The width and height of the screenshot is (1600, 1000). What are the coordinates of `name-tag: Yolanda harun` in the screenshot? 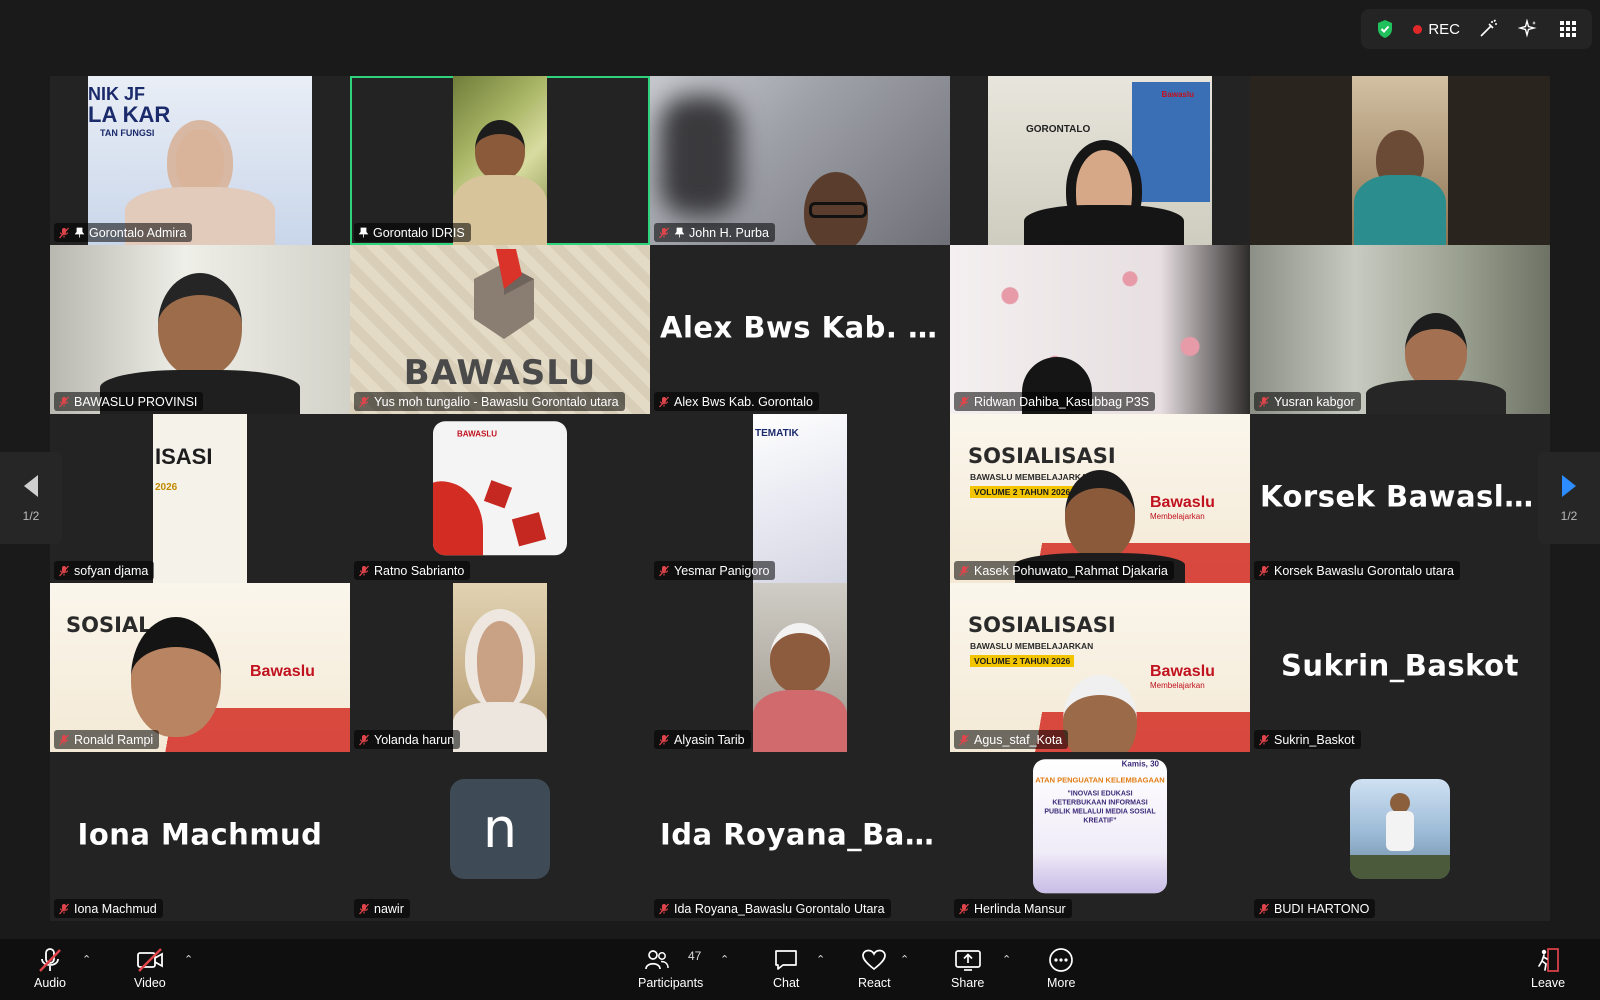 It's located at (407, 739).